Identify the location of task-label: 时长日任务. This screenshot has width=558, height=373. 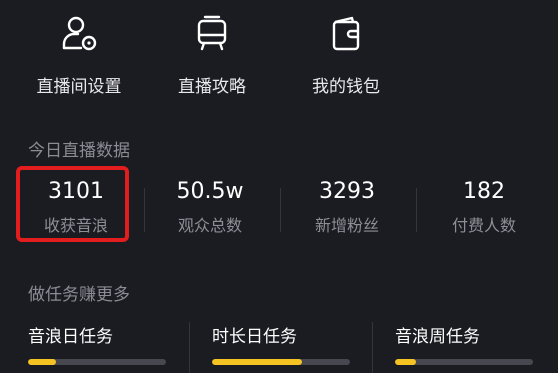
(254, 337).